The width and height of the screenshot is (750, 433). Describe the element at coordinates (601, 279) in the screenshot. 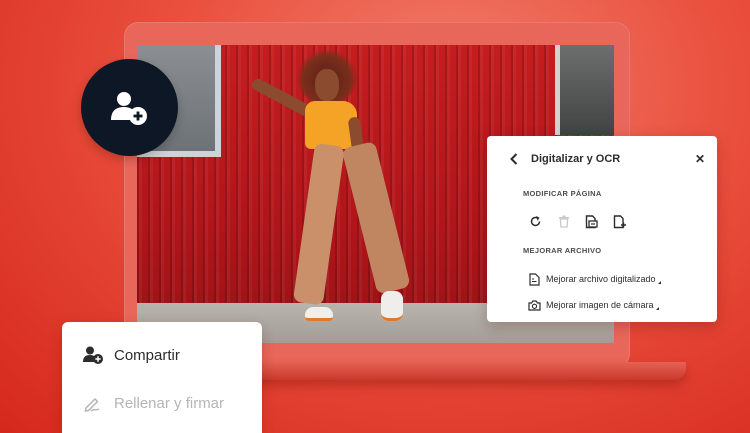

I see `enhance-scanned-file-label: Mejorar archivo digitalizado` at that location.